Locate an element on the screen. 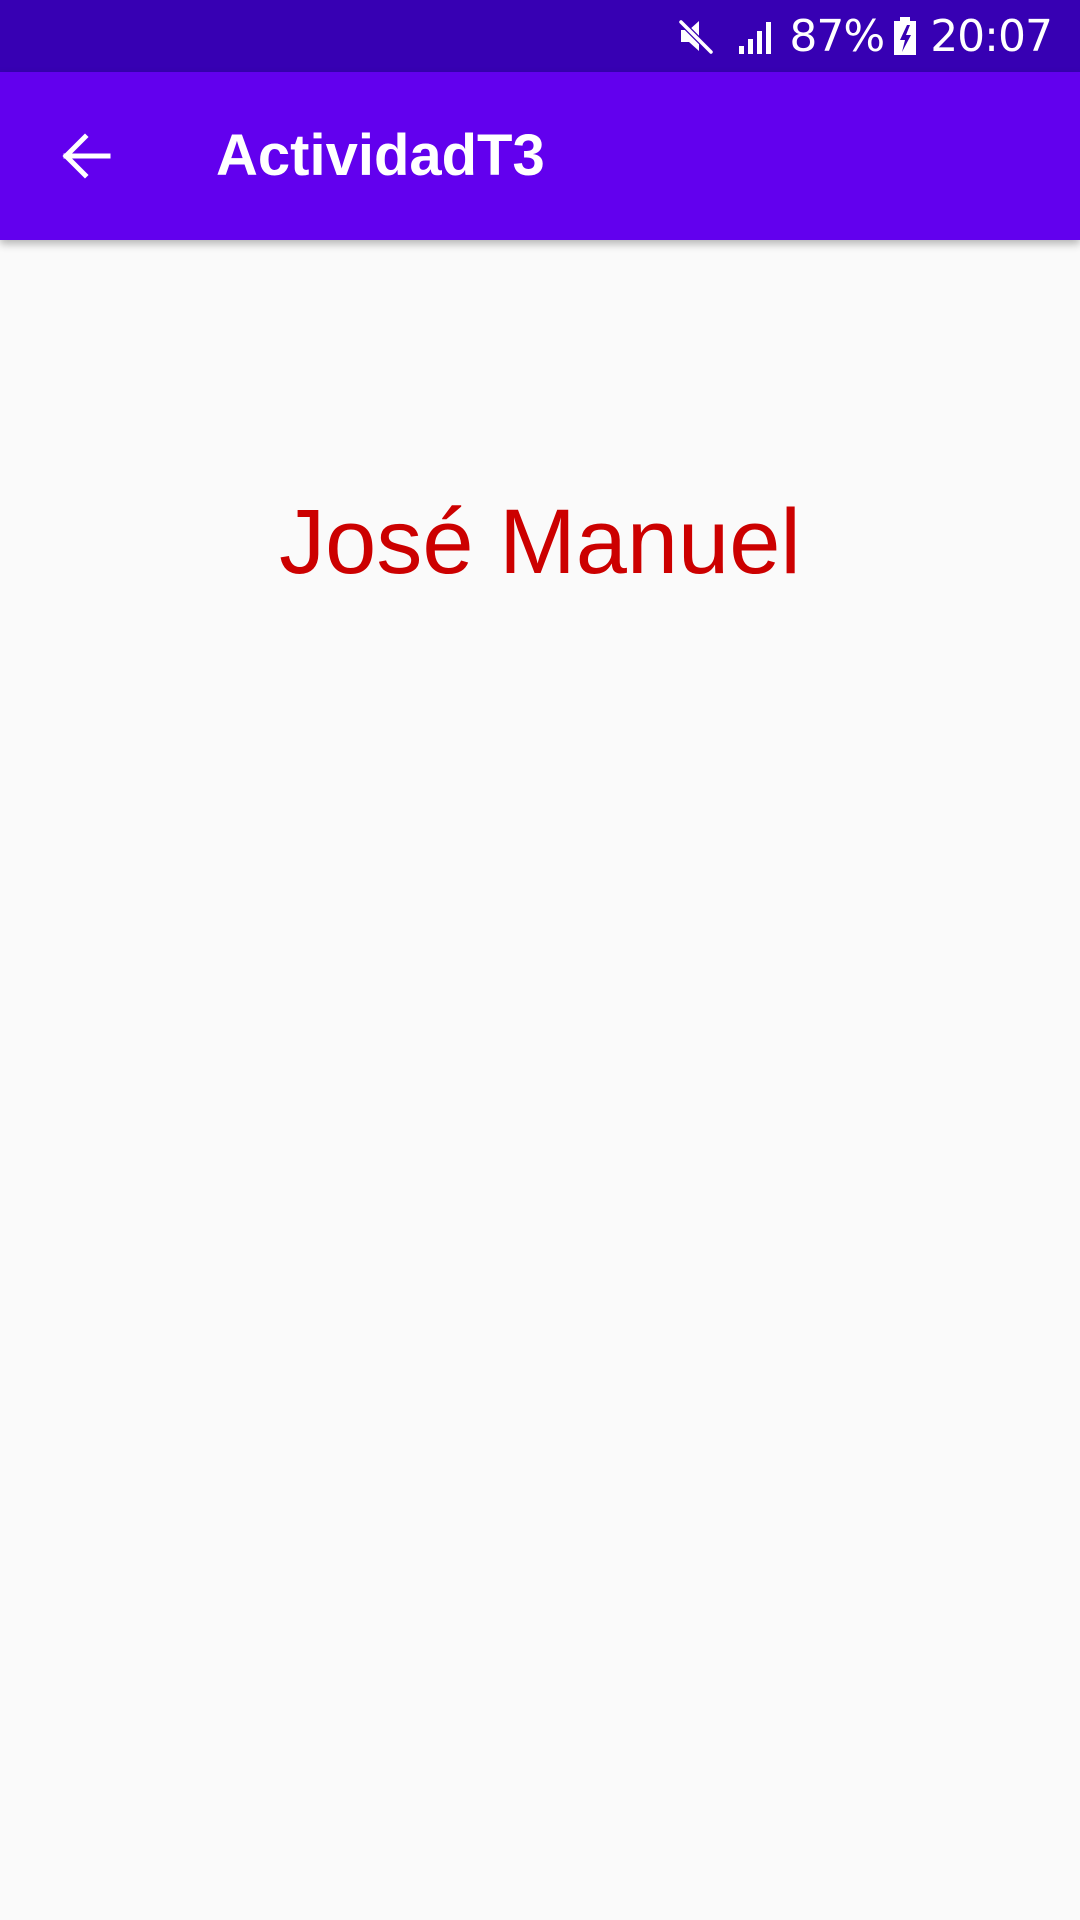 The height and width of the screenshot is (1920, 1080). back-button is located at coordinates (86, 156).